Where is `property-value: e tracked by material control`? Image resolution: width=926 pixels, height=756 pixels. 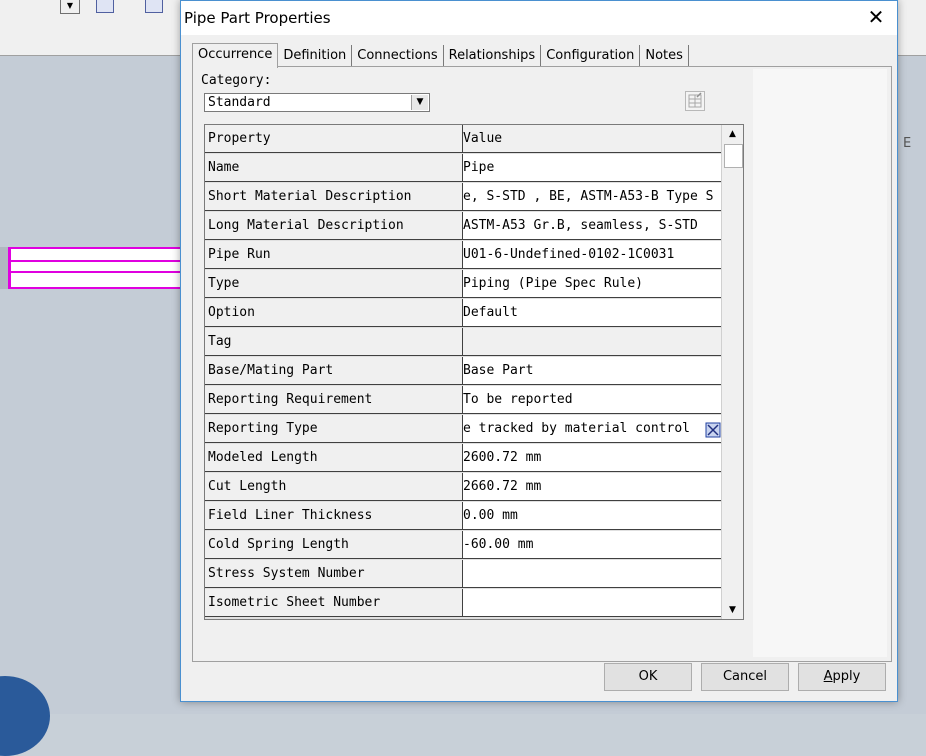
property-value: e tracked by material control is located at coordinates (592, 429).